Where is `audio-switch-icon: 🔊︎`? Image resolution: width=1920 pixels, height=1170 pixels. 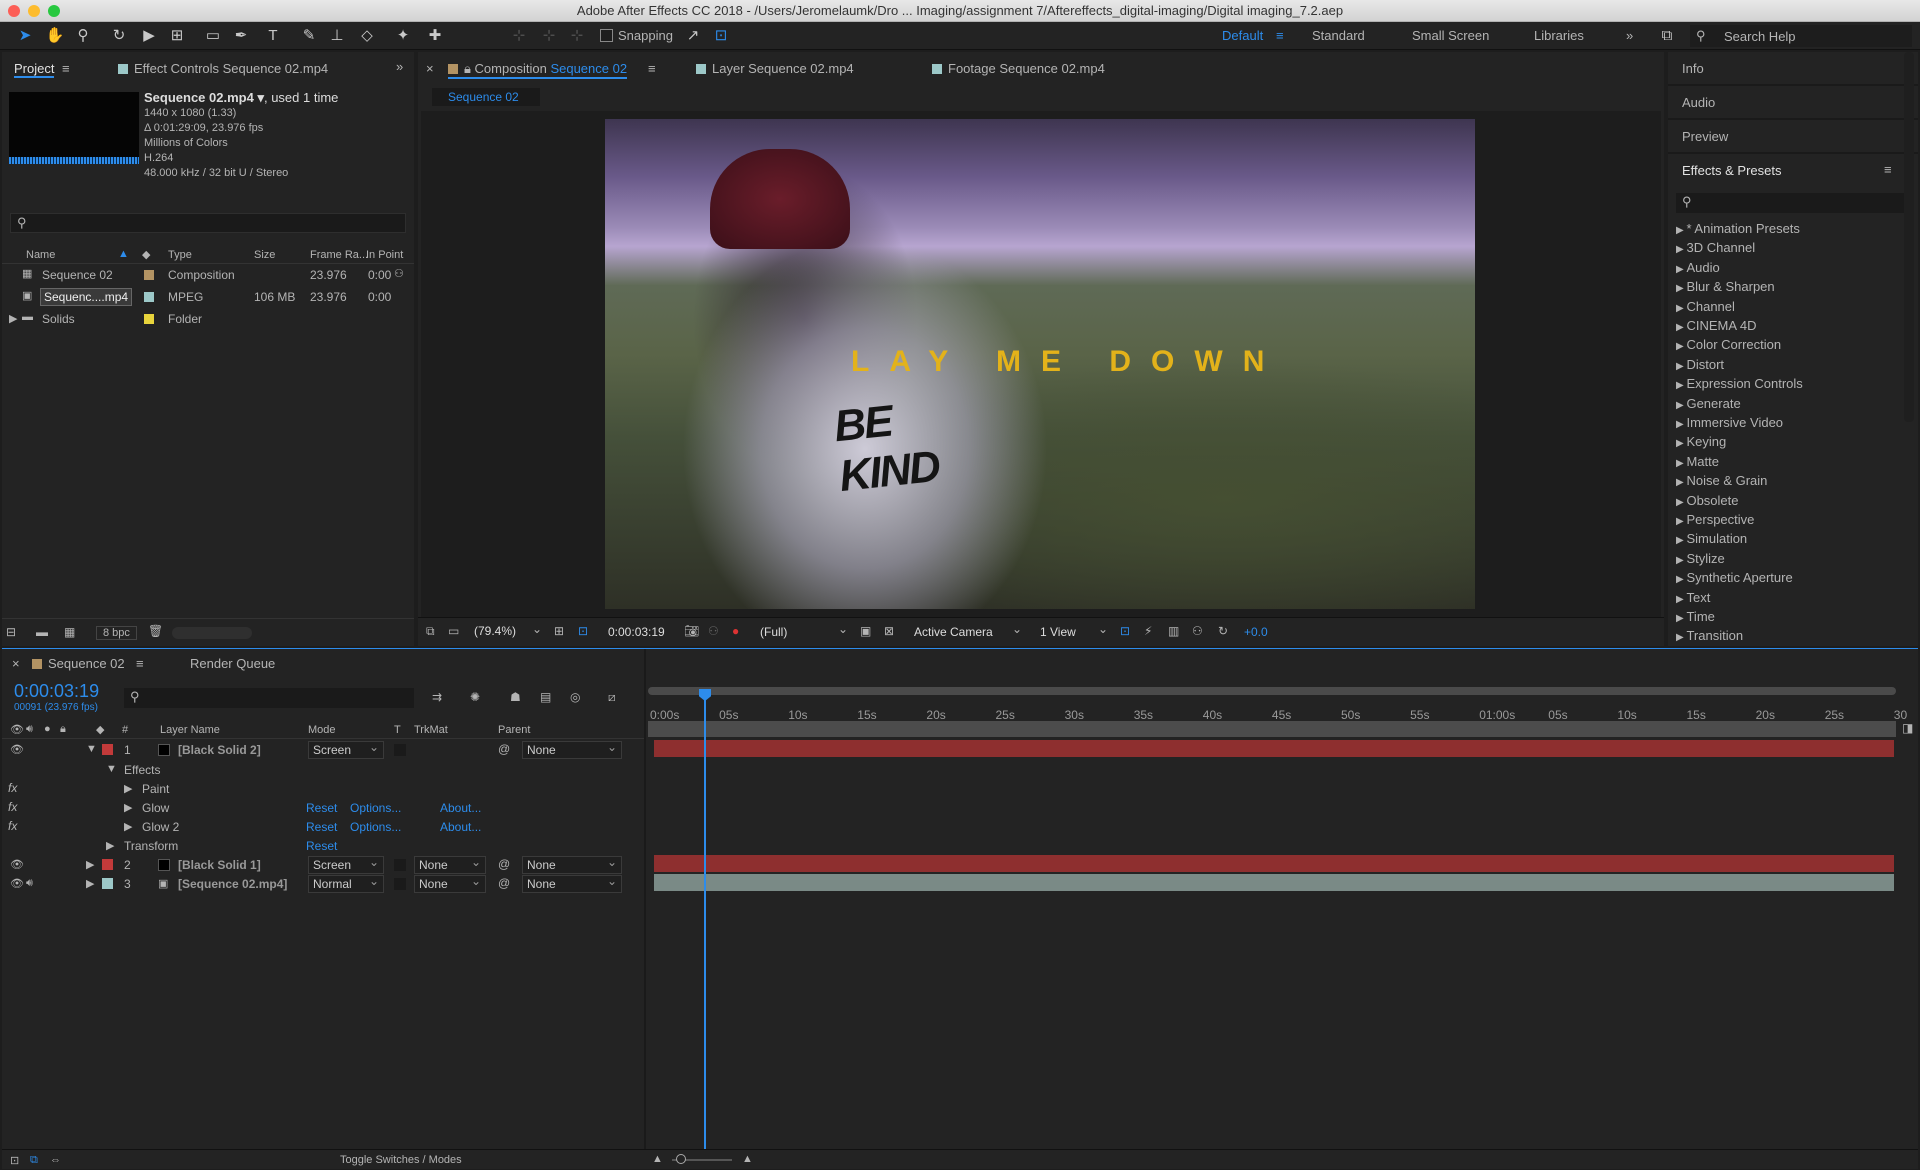 audio-switch-icon: 🔊︎ is located at coordinates (29, 729).